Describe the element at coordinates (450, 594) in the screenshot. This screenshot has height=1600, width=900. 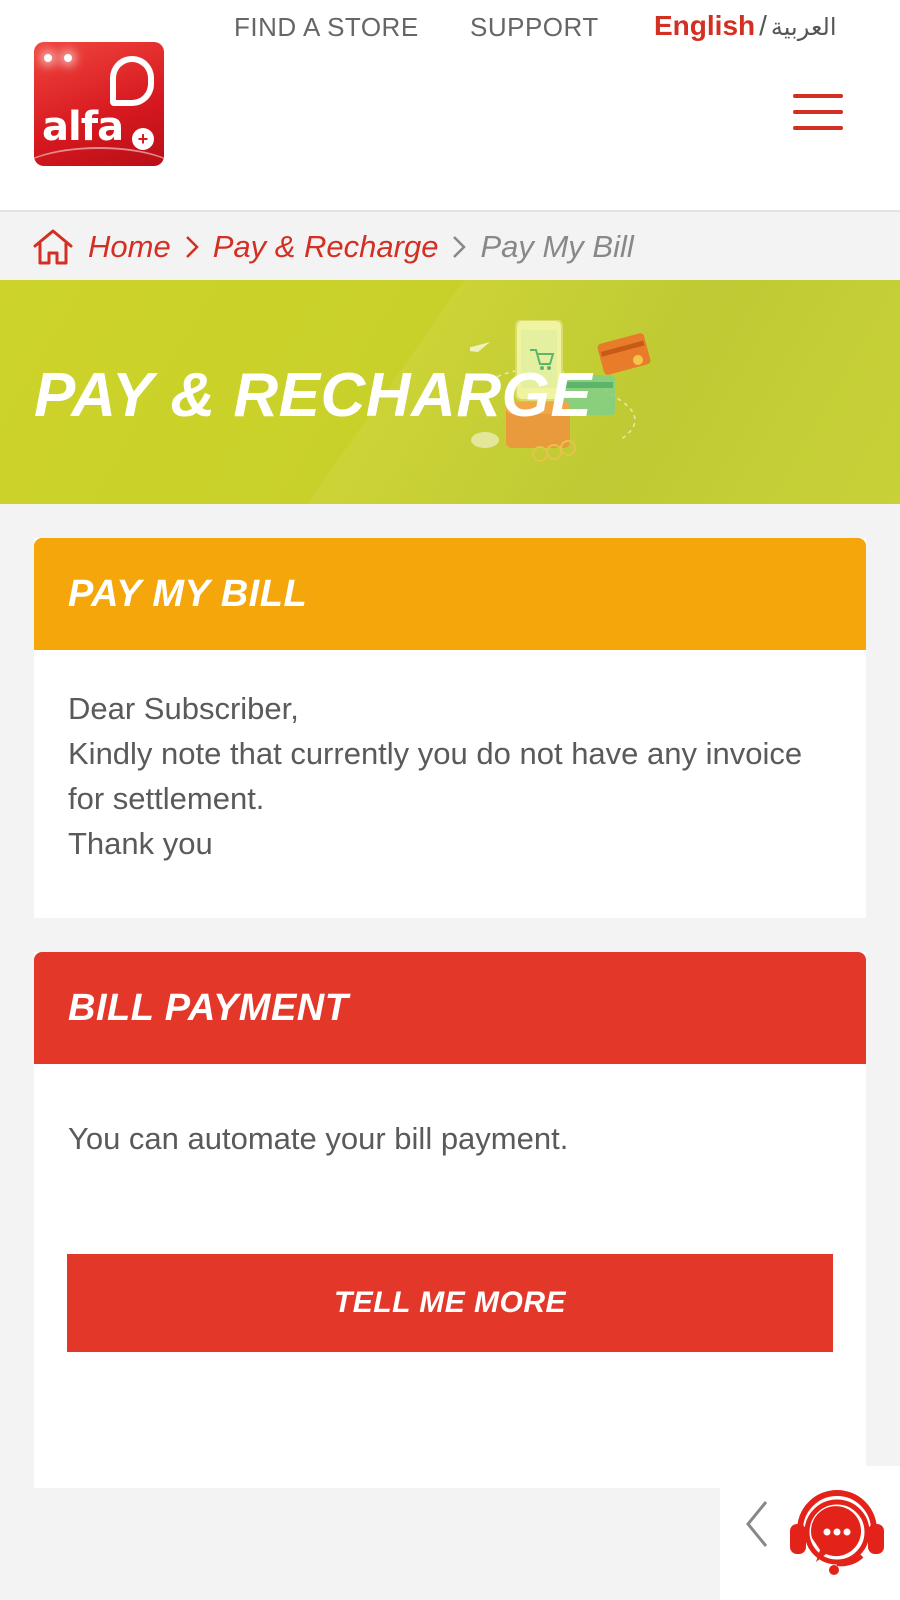
I see `pay-my-bill-header: PAY MY BILL` at that location.